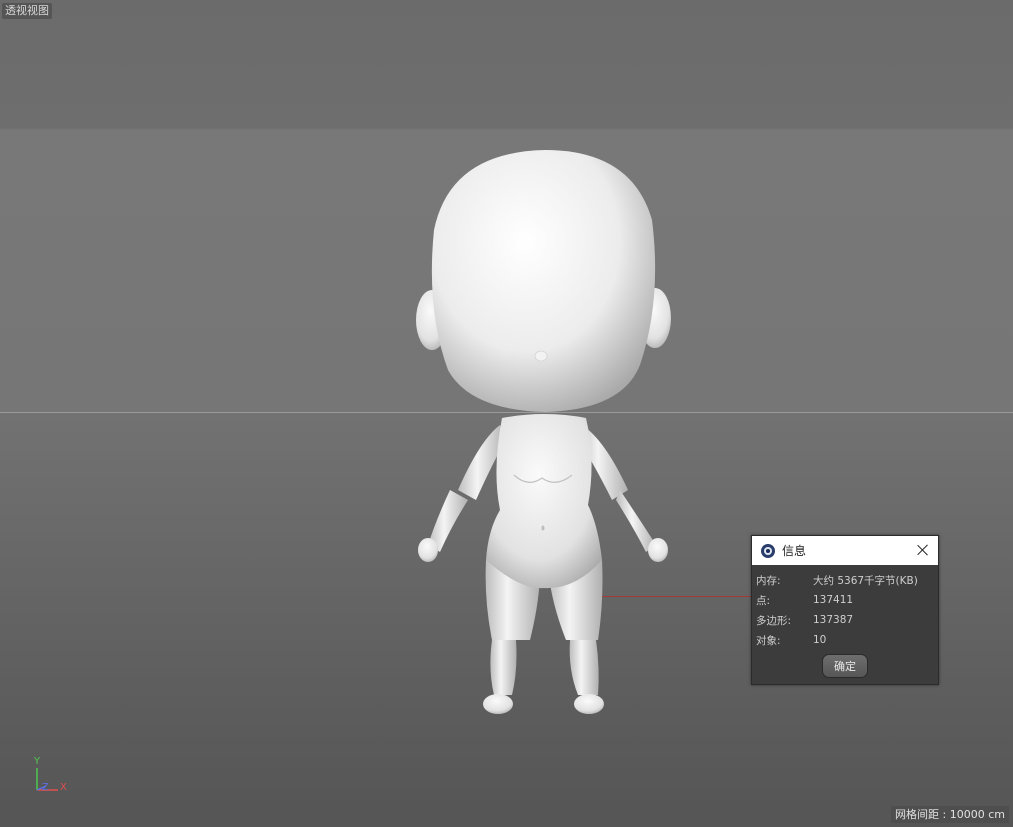  What do you see at coordinates (498, 704) in the screenshot?
I see `left-foot` at bounding box center [498, 704].